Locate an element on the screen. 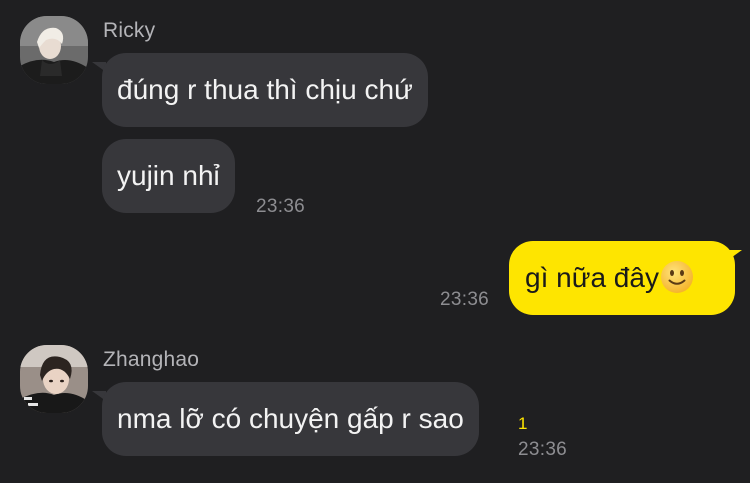 The width and height of the screenshot is (750, 483). message-bubble-incoming: yujin nhỉ is located at coordinates (168, 176).